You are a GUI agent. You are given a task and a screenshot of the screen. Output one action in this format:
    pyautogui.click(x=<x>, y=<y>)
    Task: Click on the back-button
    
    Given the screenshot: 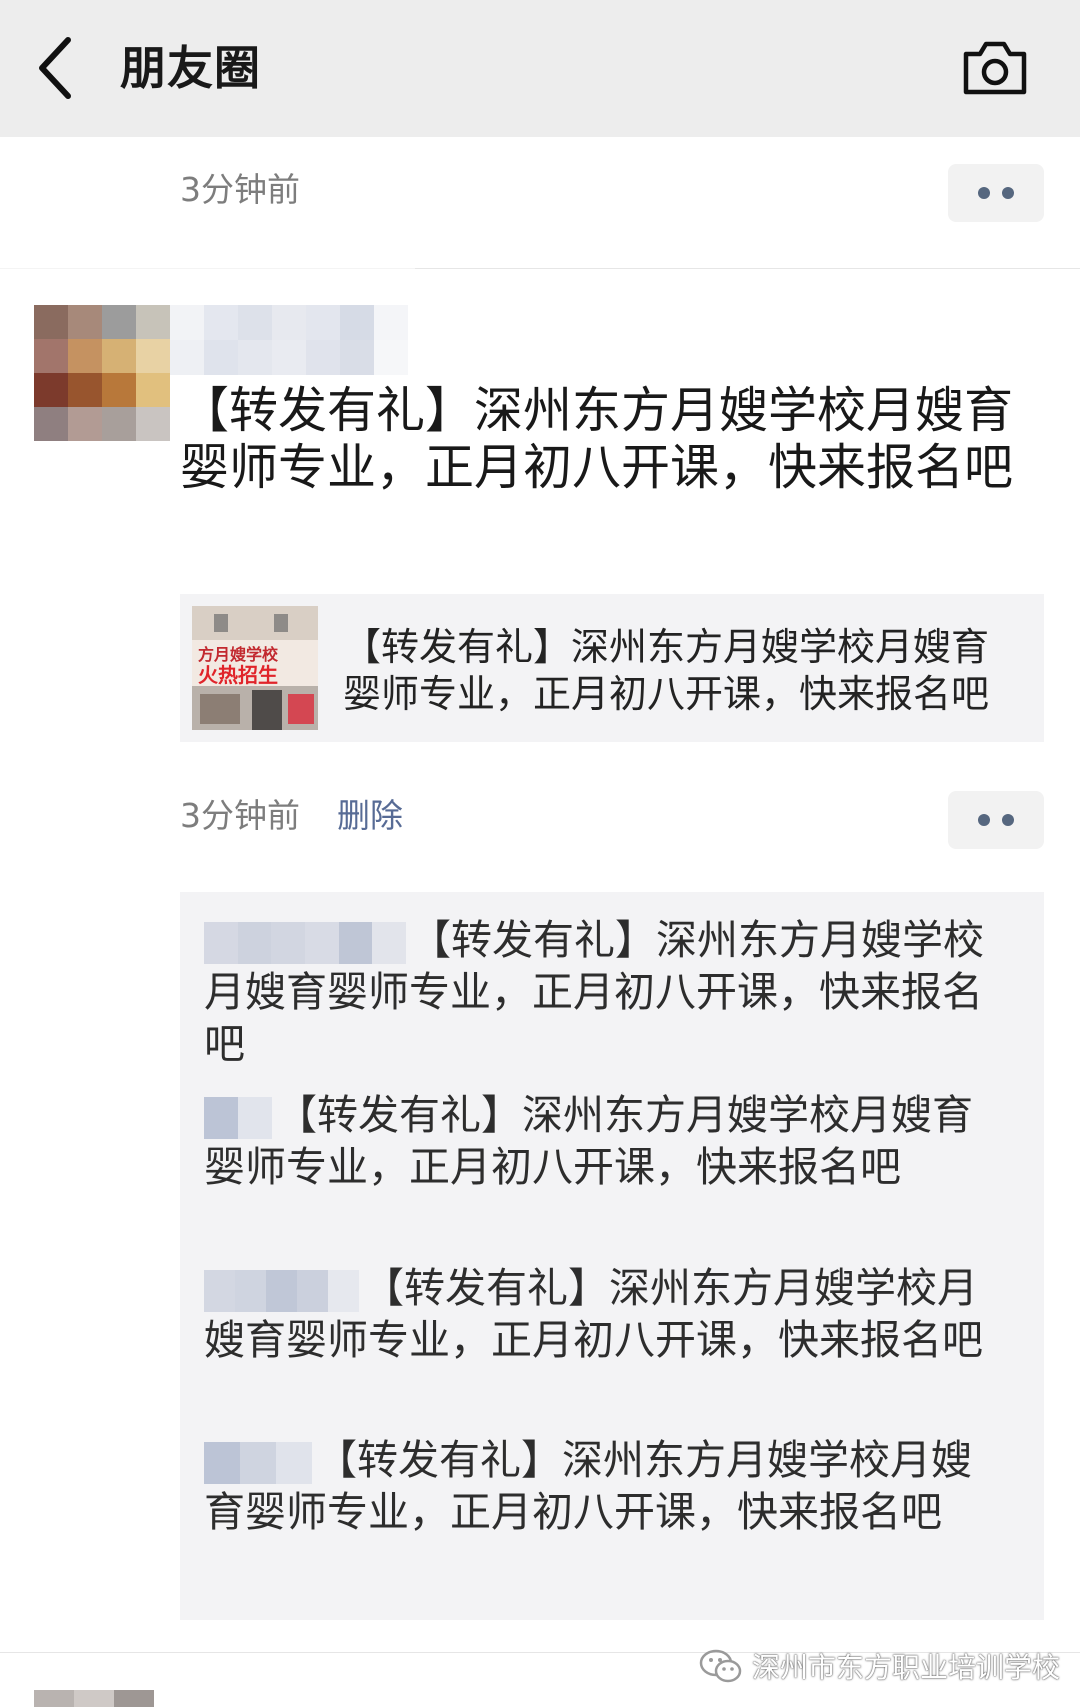 What is the action you would take?
    pyautogui.click(x=60, y=68)
    